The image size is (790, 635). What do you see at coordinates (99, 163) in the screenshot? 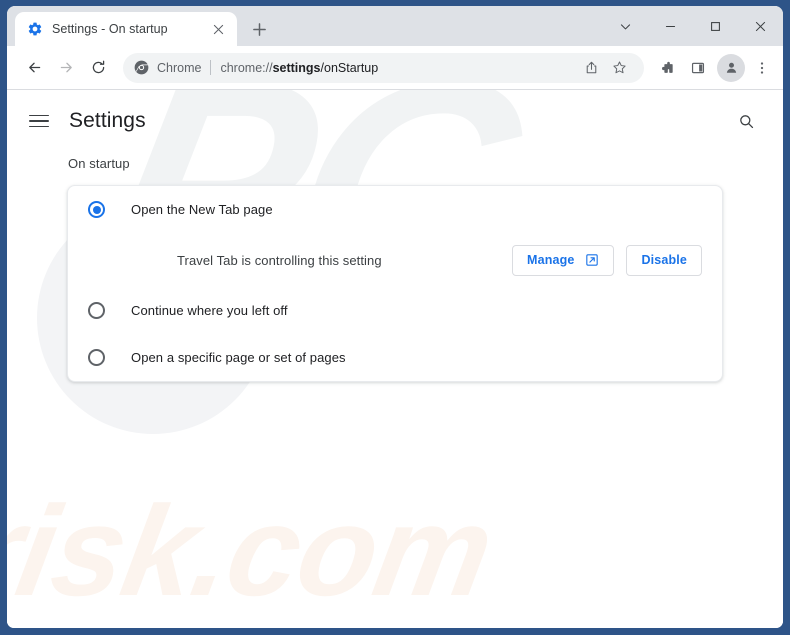
I see `section-title: On startup` at bounding box center [99, 163].